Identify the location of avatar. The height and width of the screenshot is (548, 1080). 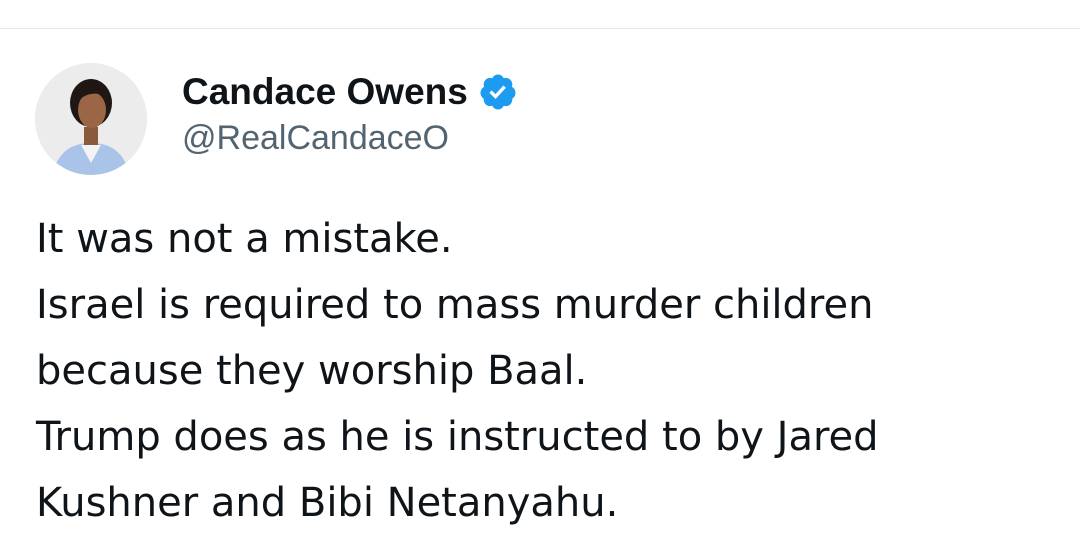
(91, 119).